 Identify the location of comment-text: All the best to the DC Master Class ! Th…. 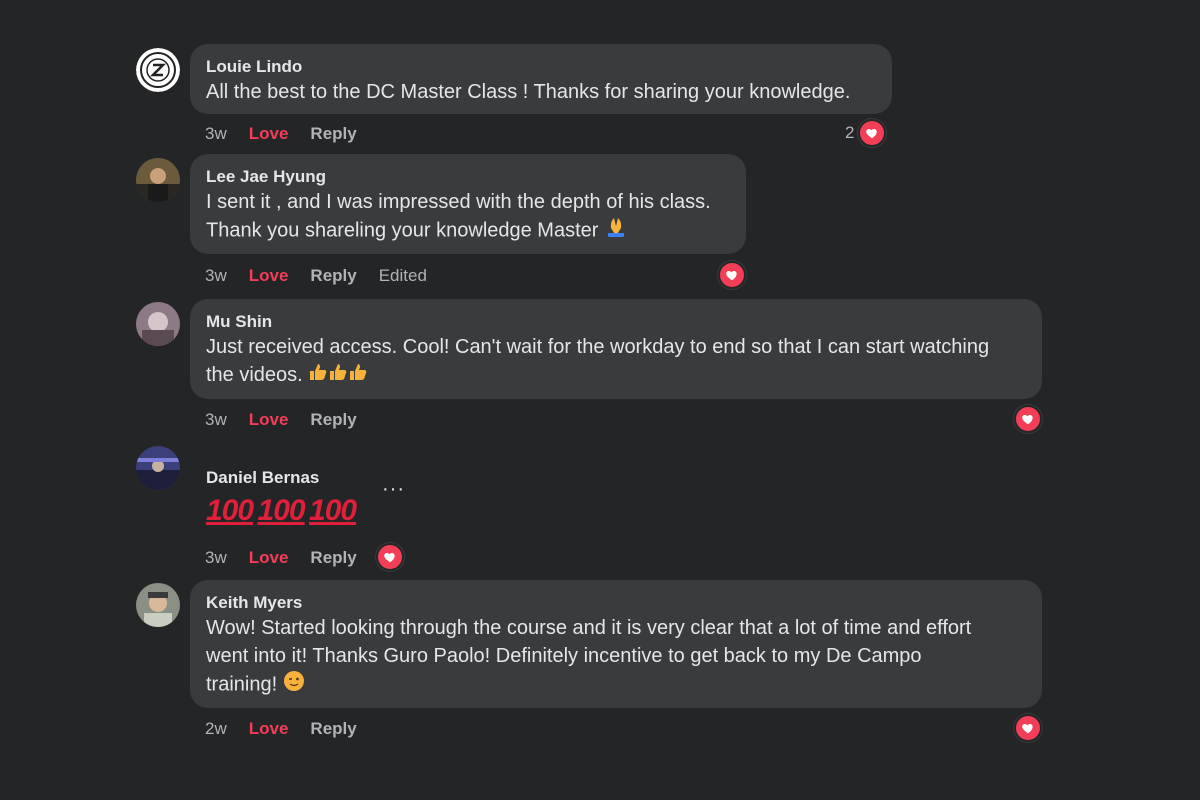
(528, 92).